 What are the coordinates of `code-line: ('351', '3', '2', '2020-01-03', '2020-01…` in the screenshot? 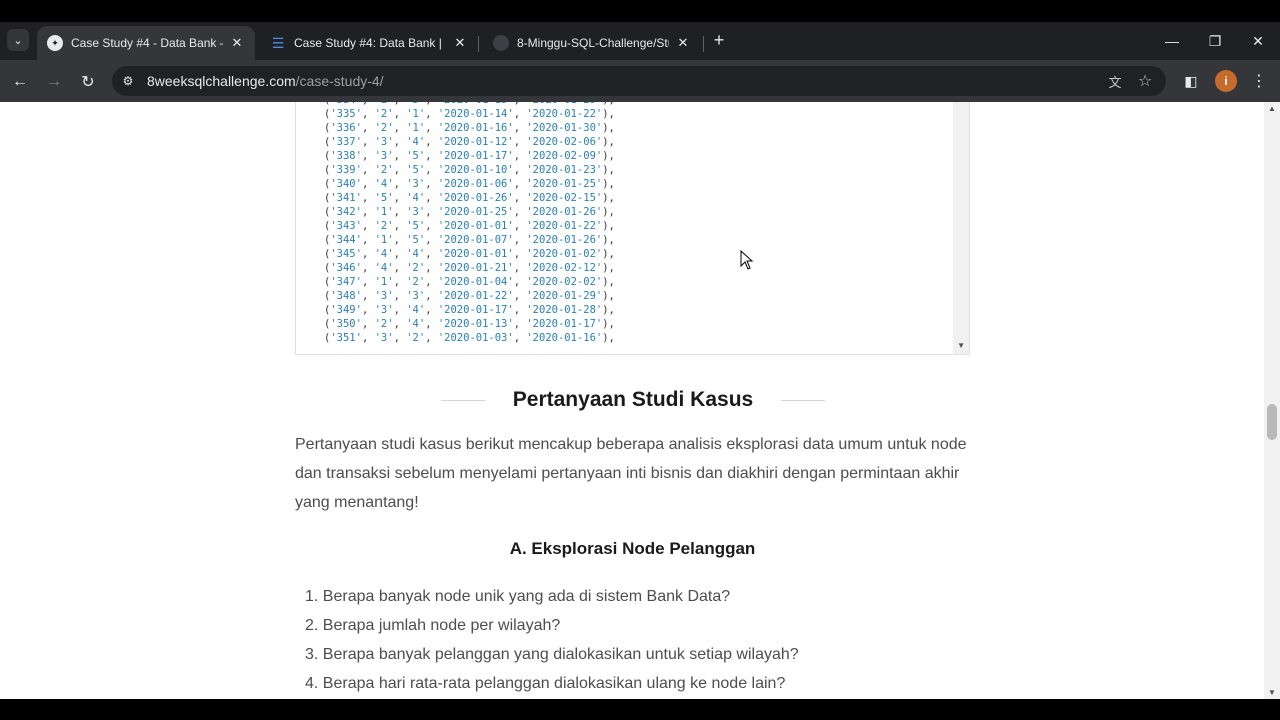 It's located at (469, 338).